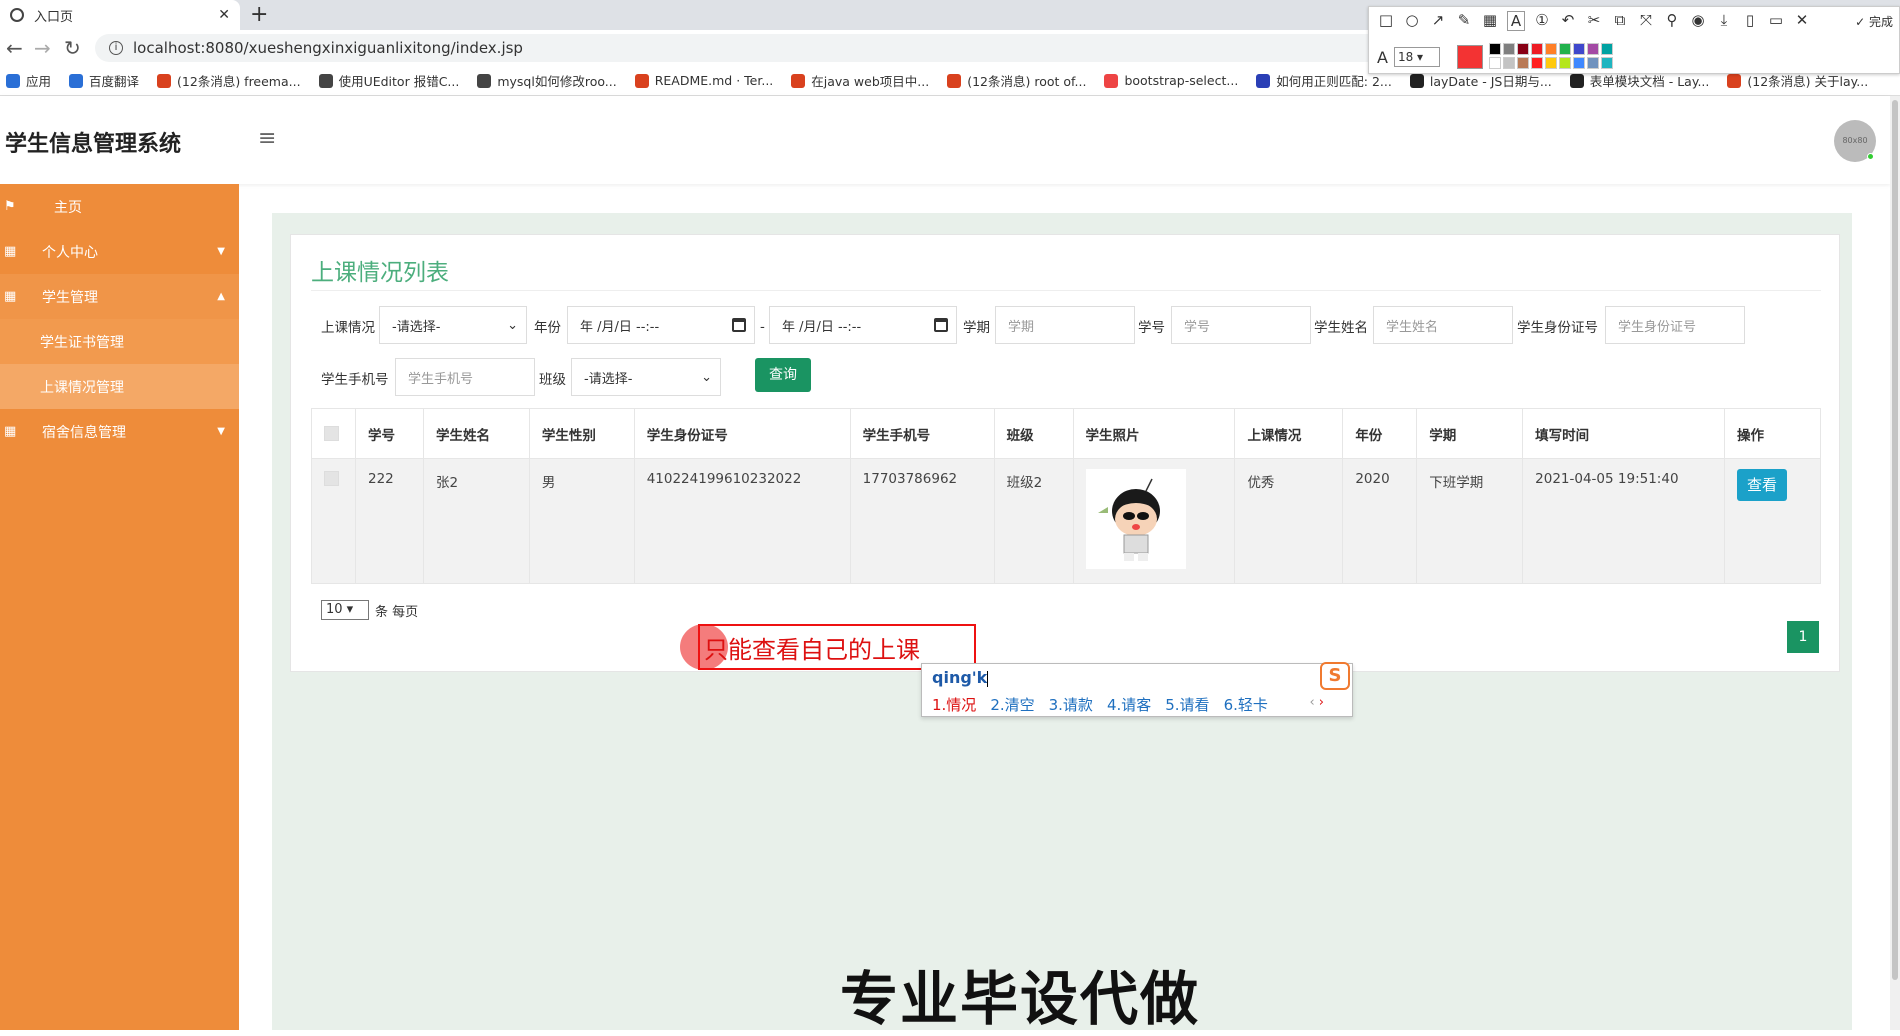  Describe the element at coordinates (331, 433) in the screenshot. I see `select-all-checkbox` at that location.